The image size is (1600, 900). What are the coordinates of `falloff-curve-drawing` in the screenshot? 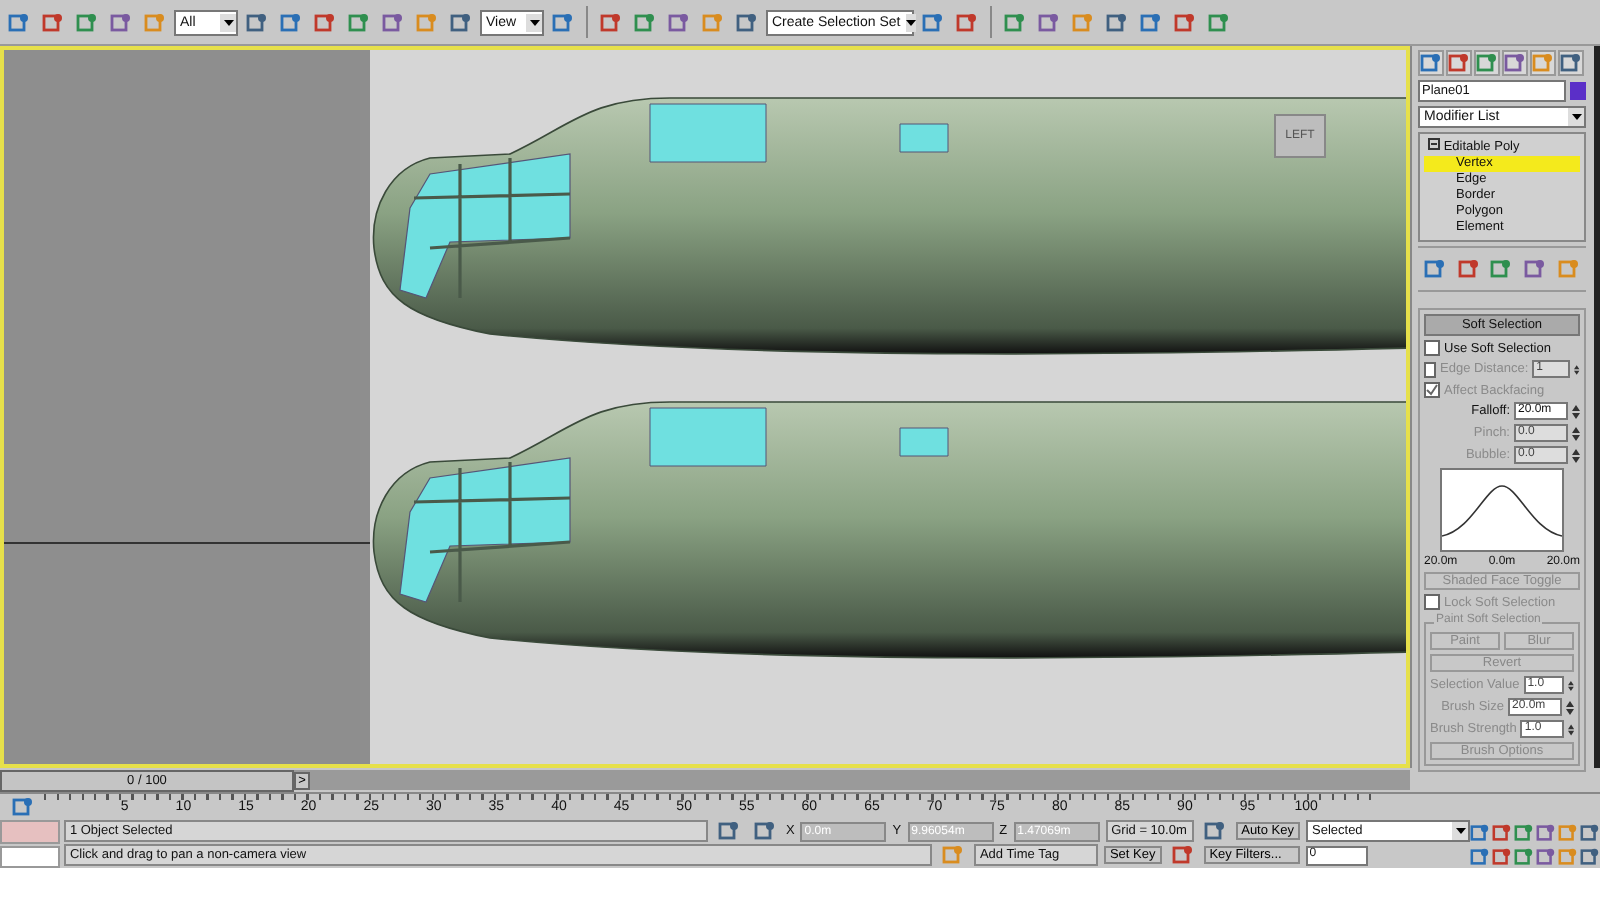 It's located at (1502, 510).